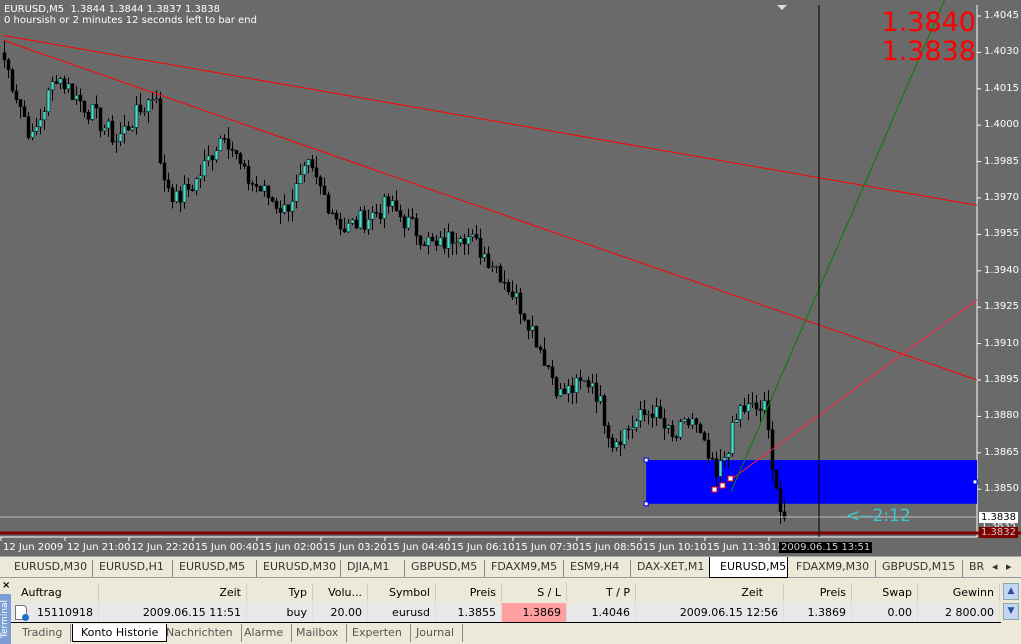 Image resolution: width=1021 pixels, height=644 pixels. Describe the element at coordinates (419, 547) in the screenshot. I see `time-tick-label: 15 Jun 04:40` at that location.